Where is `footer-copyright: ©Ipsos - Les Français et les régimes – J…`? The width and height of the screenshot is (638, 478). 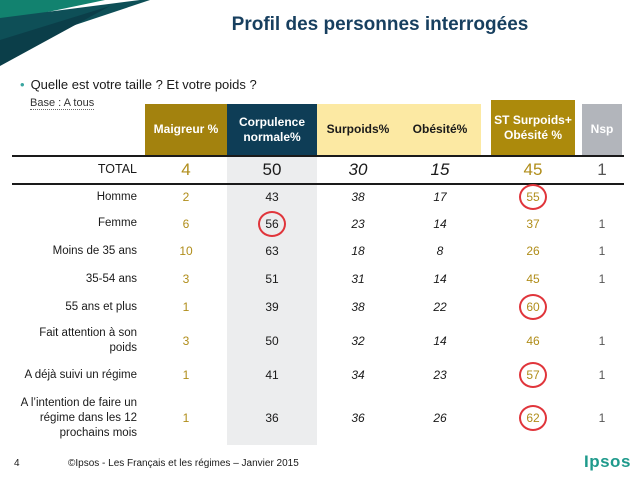 footer-copyright: ©Ipsos - Les Français et les régimes – J… is located at coordinates (183, 463).